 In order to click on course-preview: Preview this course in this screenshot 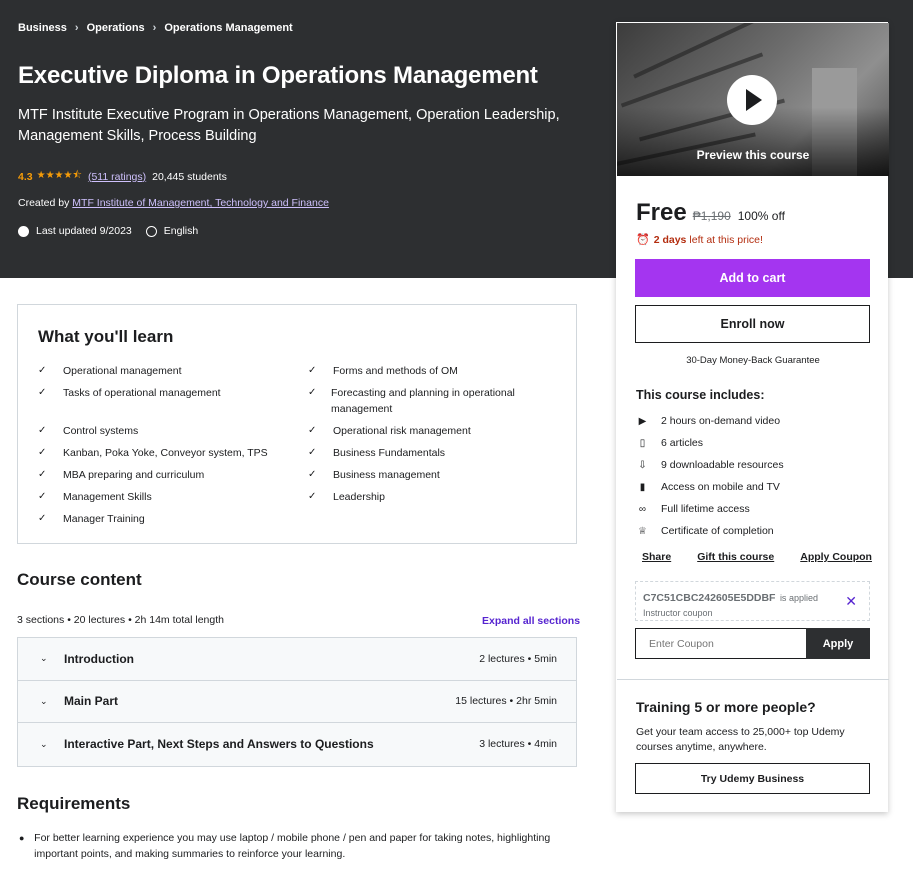, I will do `click(753, 99)`.